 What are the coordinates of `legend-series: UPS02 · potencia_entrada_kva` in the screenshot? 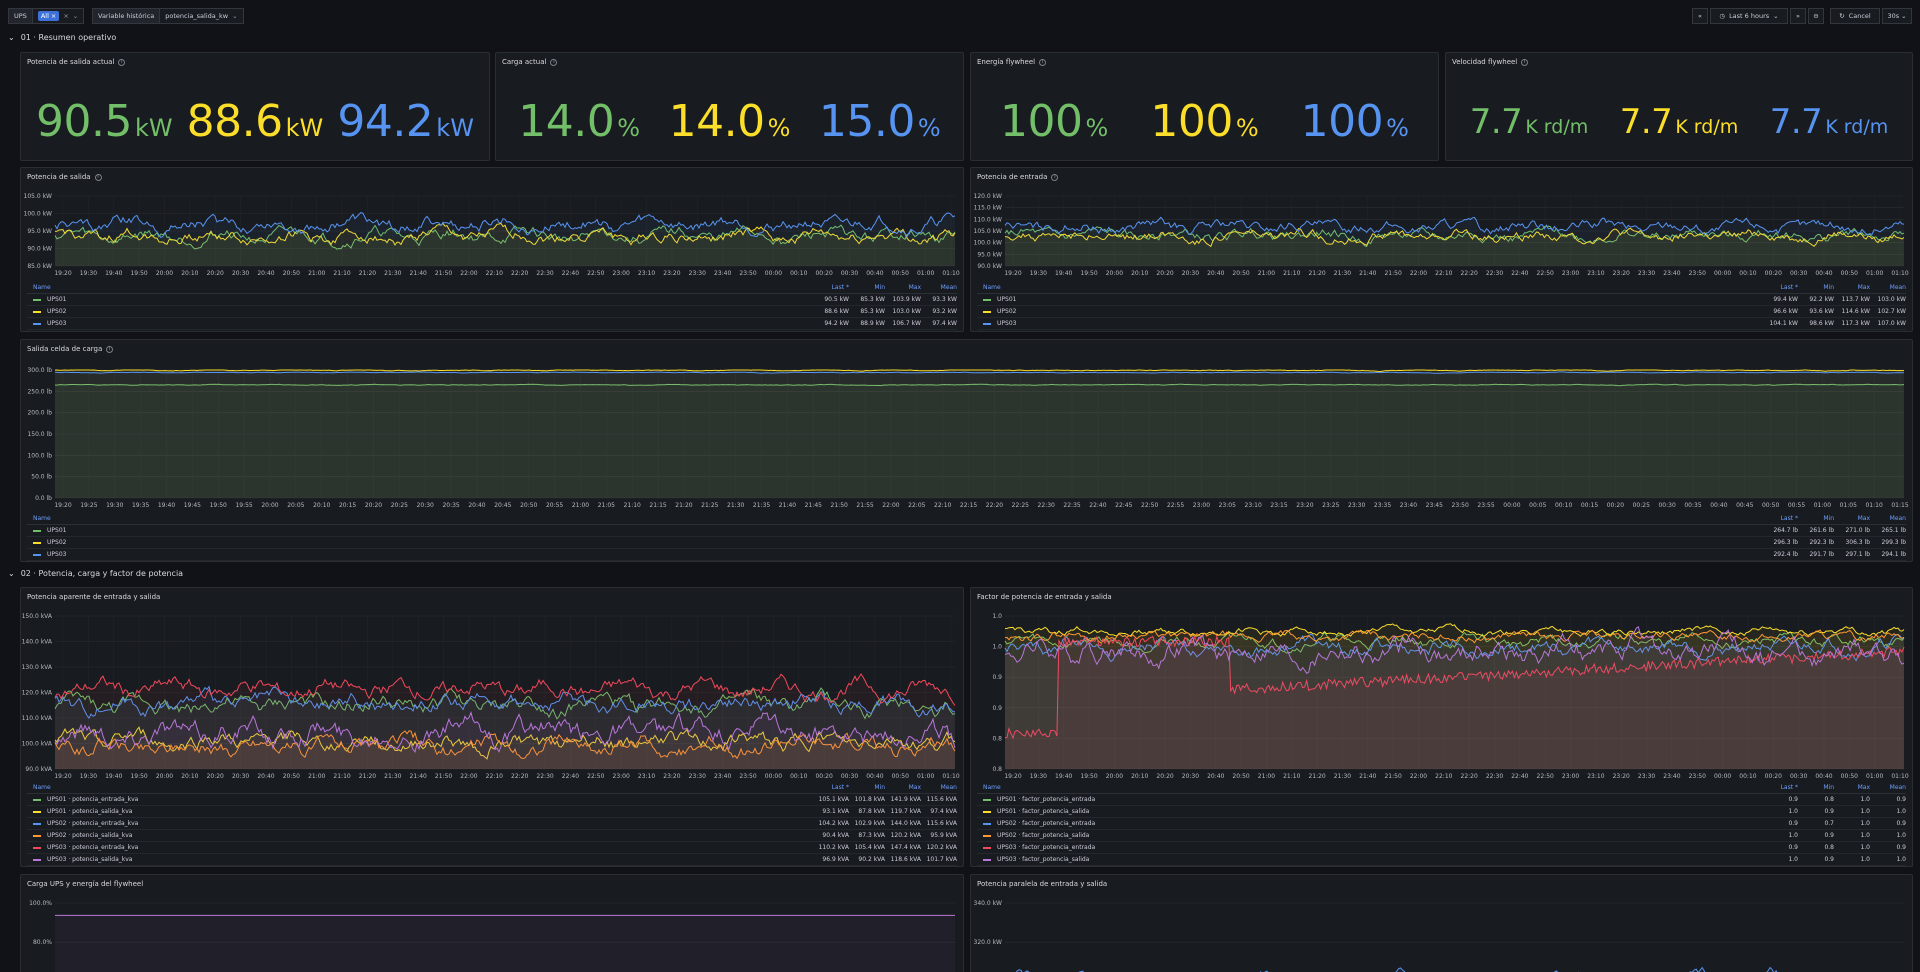 It's located at (420, 823).